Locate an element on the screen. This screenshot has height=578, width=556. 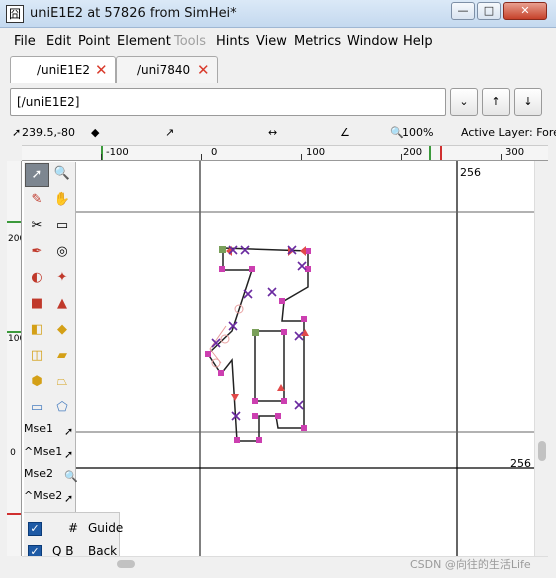
menu-tools: Tools is located at coordinates (190, 41).